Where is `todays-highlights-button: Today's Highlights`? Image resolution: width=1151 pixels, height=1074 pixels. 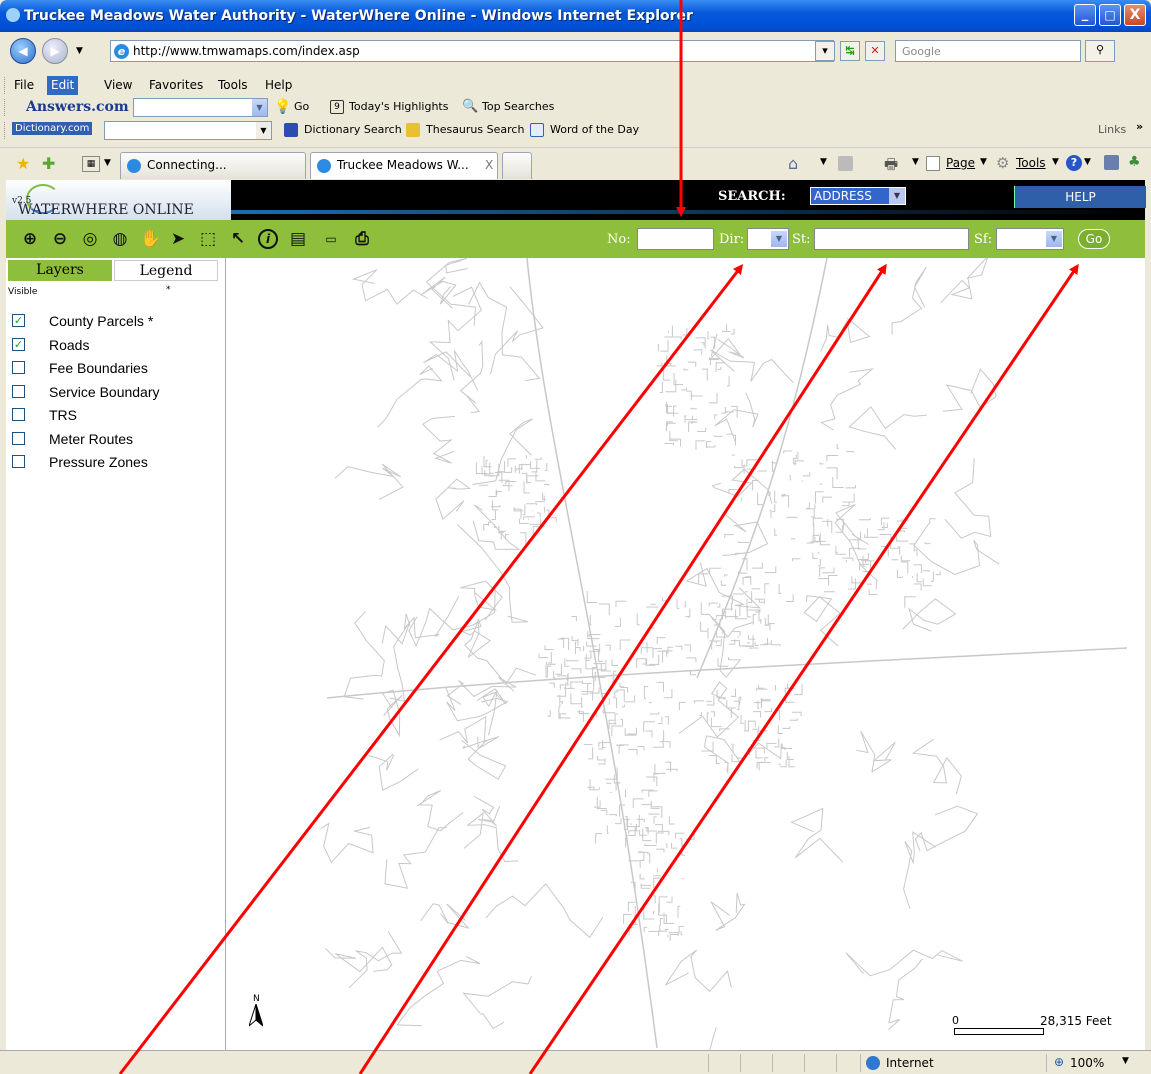
todays-highlights-button: Today's Highlights is located at coordinates (398, 106).